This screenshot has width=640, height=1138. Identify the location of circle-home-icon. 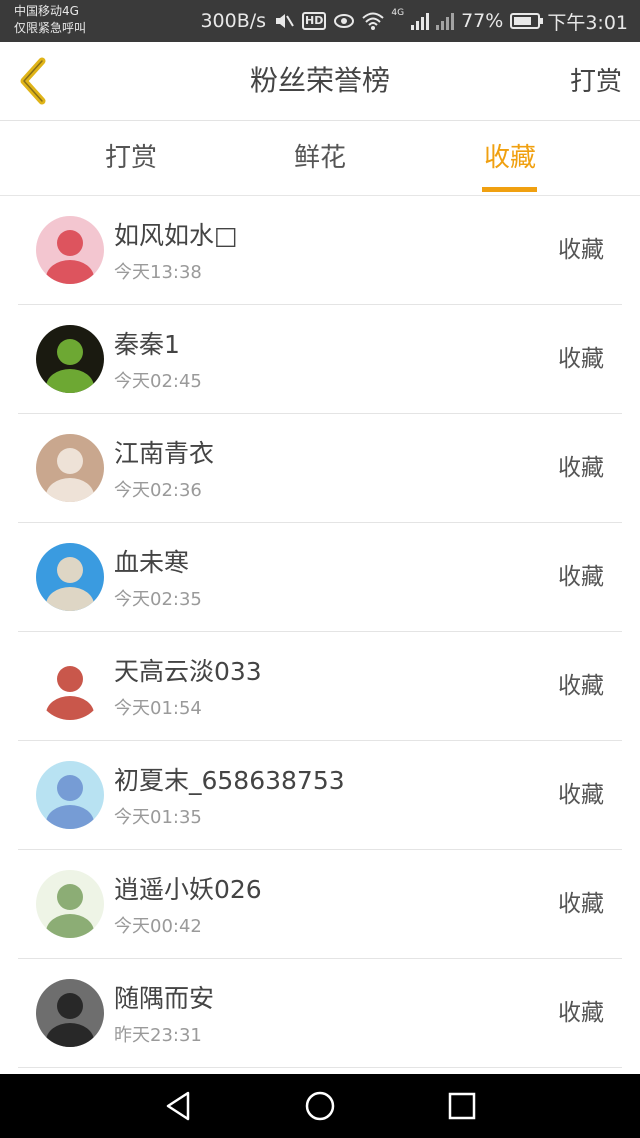
(320, 1106).